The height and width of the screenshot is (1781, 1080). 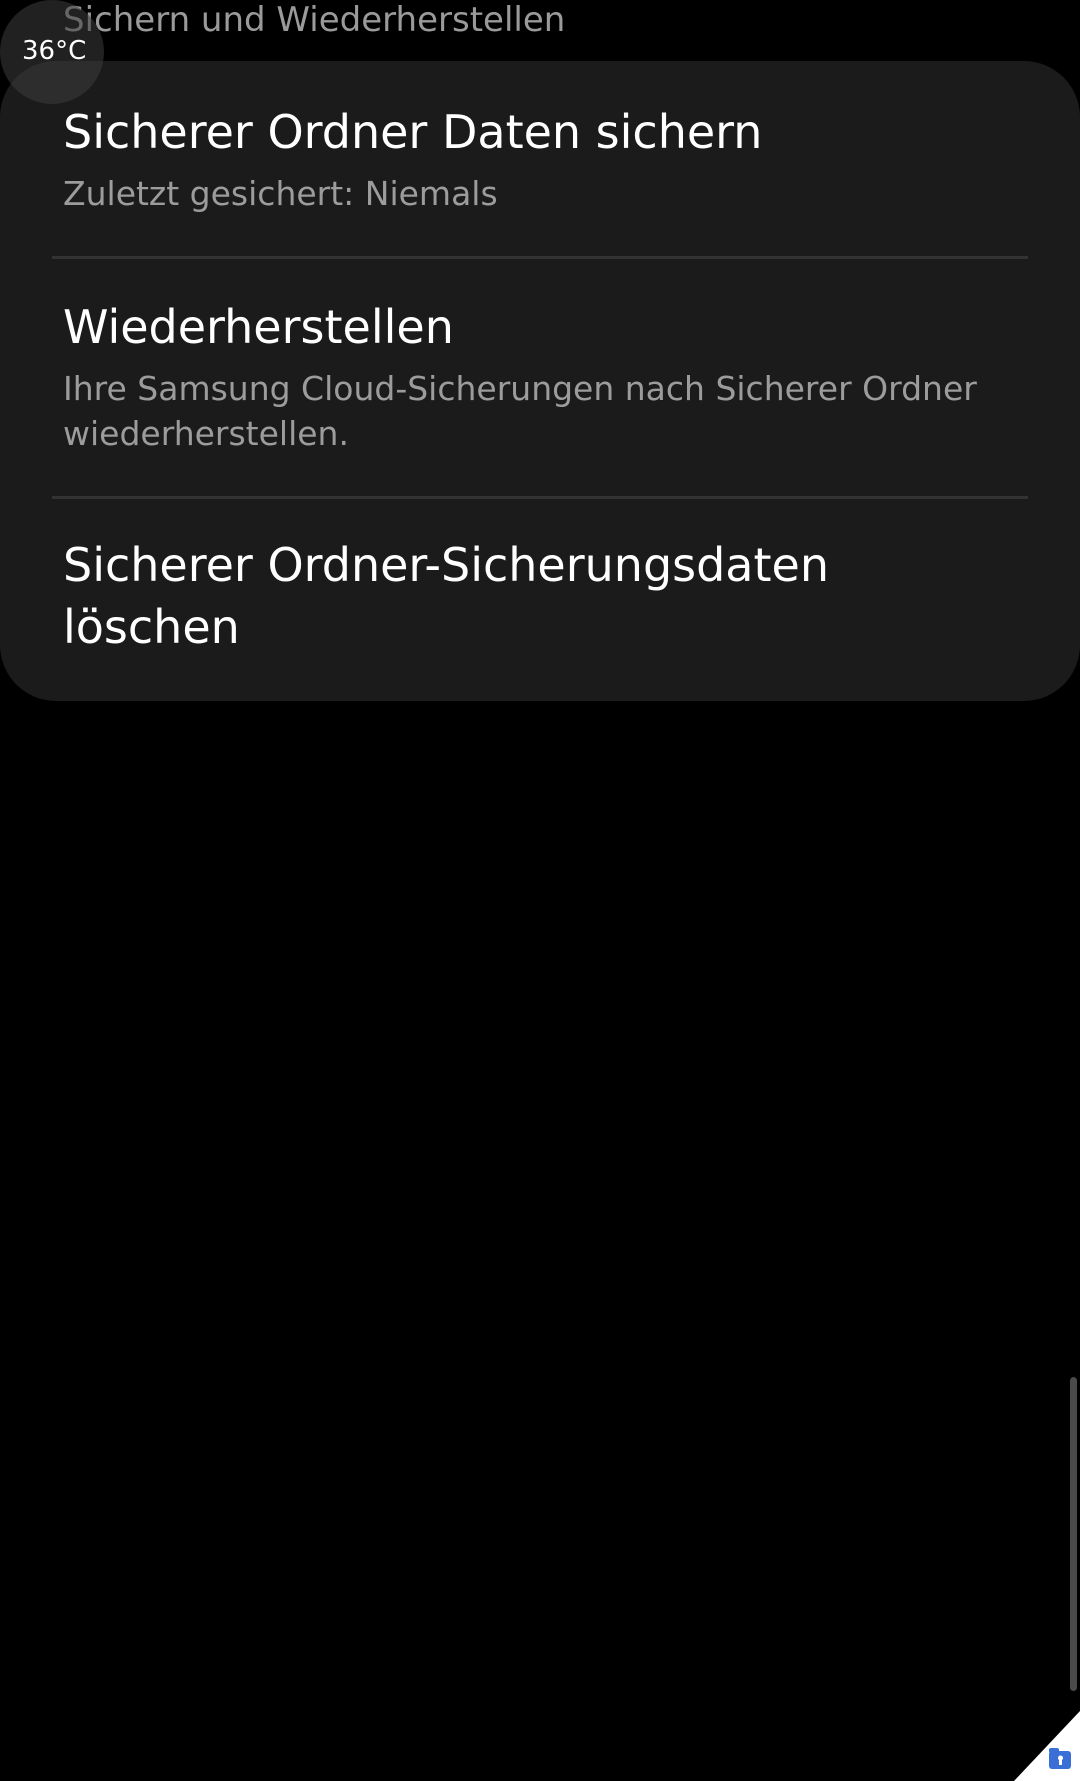 I want to click on delete-item-title: Sicherer Ordner-Sicherungsdaten löschen, so click(x=446, y=596).